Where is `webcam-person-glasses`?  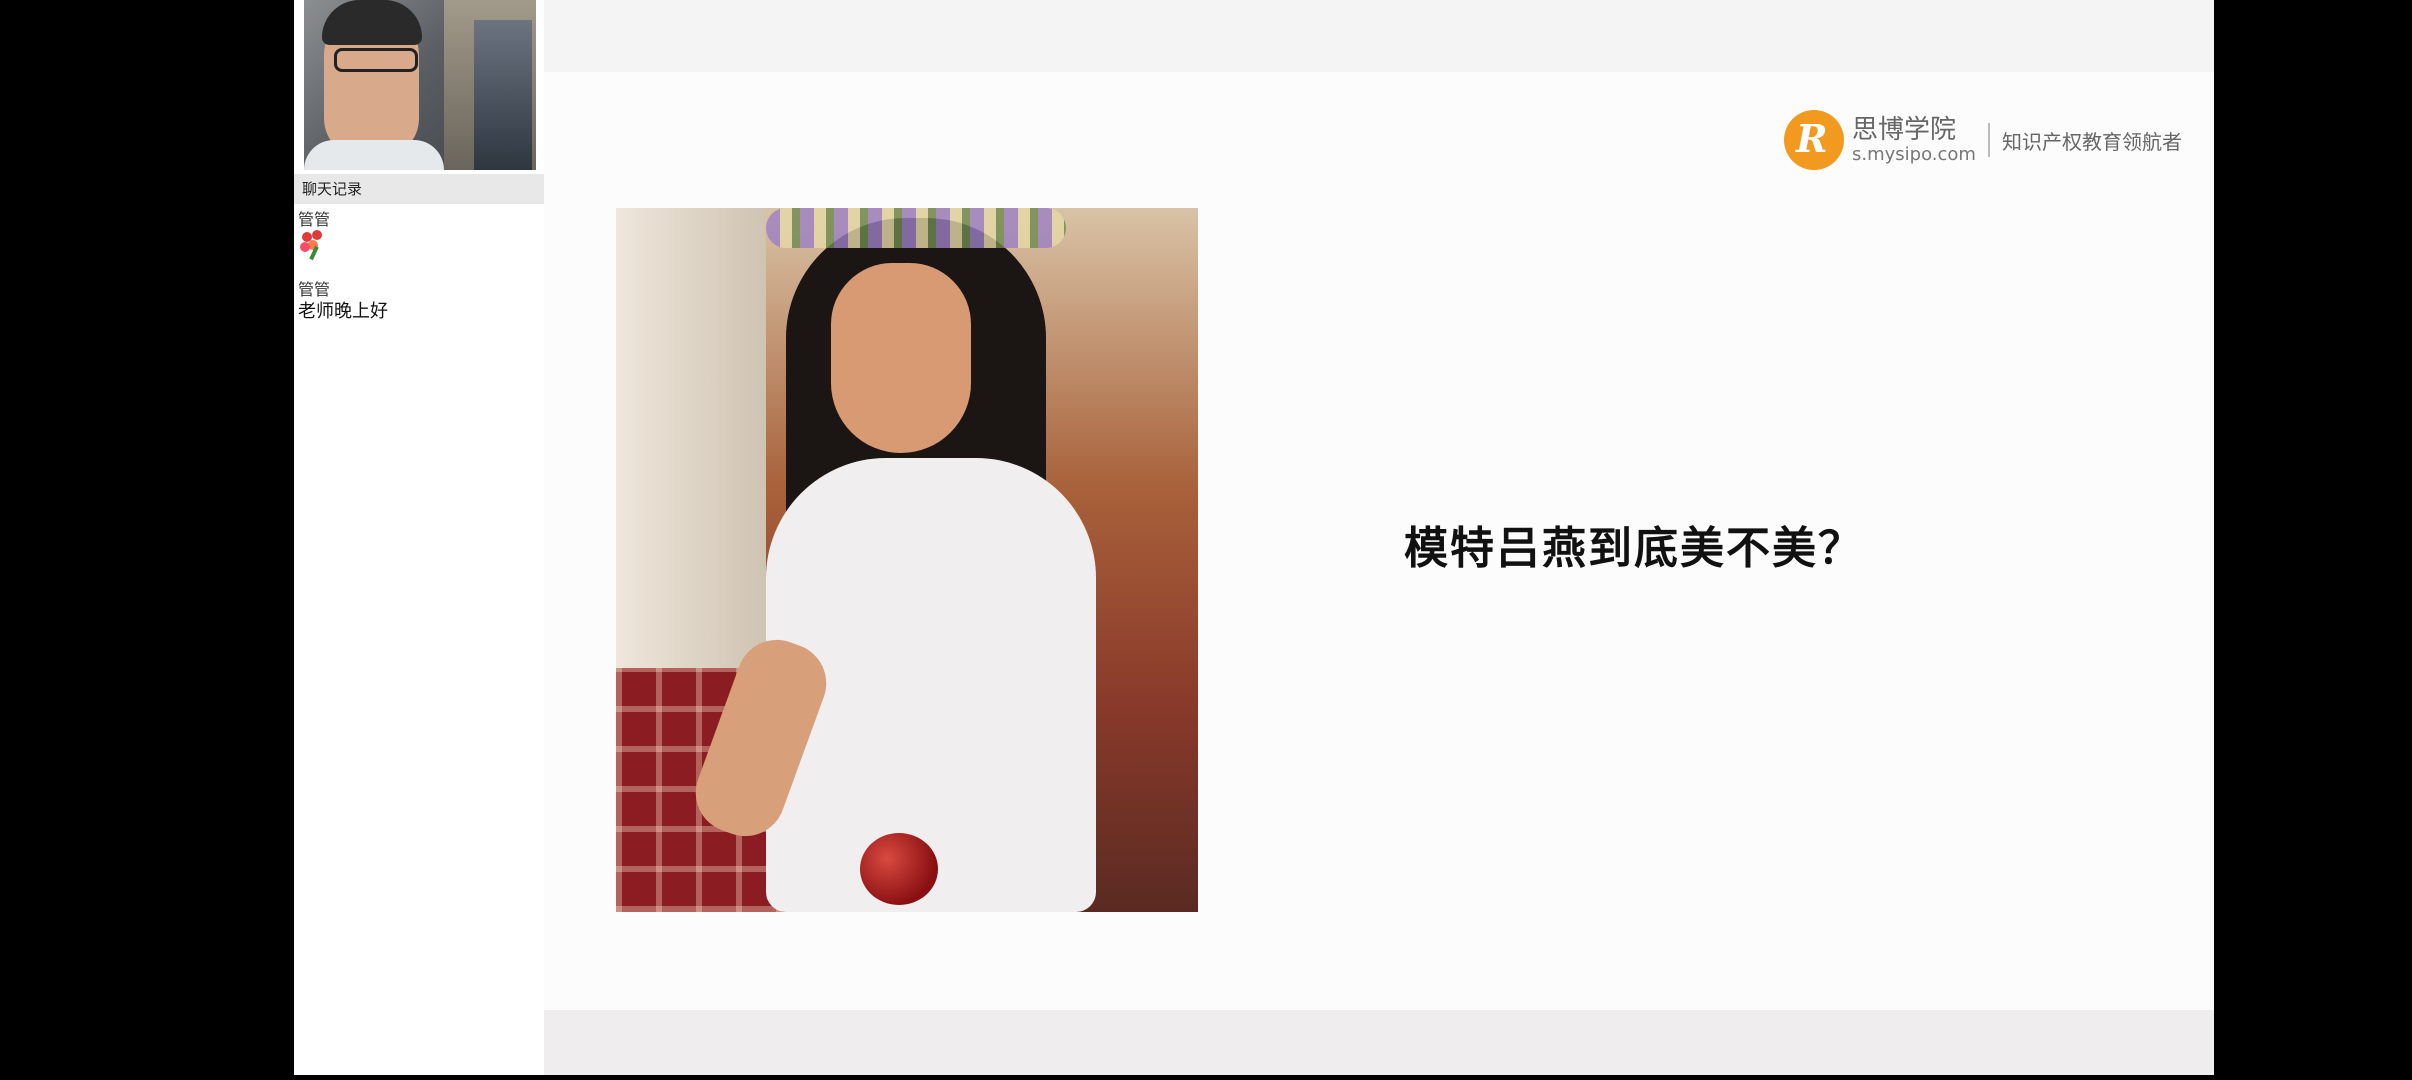 webcam-person-glasses is located at coordinates (376, 60).